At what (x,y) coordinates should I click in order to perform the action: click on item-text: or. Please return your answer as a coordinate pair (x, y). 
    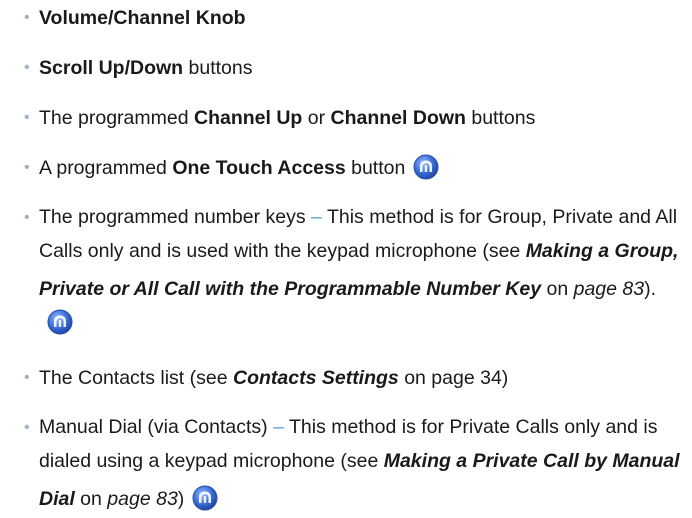
    Looking at the image, I should click on (316, 118).